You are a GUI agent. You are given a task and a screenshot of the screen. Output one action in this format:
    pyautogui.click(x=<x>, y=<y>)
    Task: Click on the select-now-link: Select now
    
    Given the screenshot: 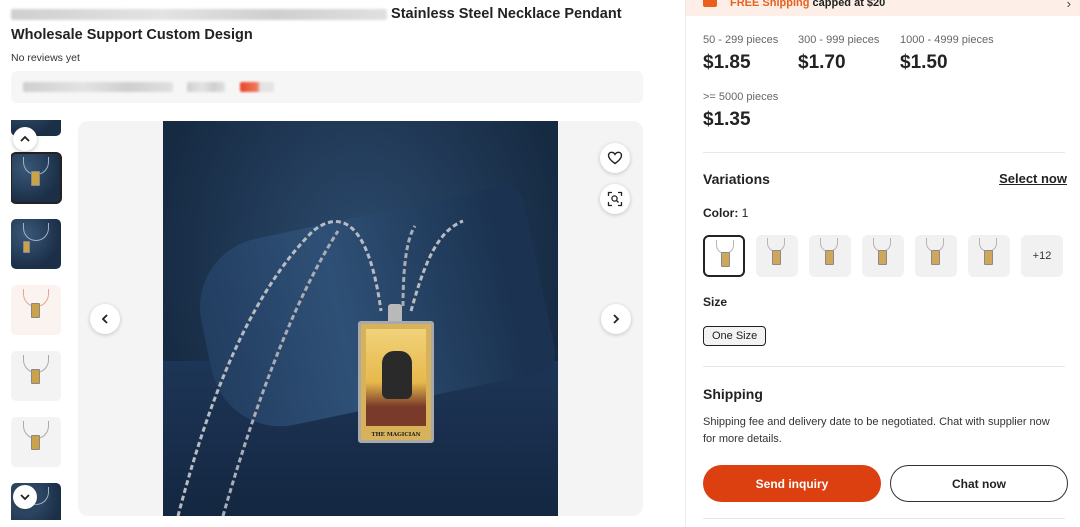 What is the action you would take?
    pyautogui.click(x=1033, y=178)
    